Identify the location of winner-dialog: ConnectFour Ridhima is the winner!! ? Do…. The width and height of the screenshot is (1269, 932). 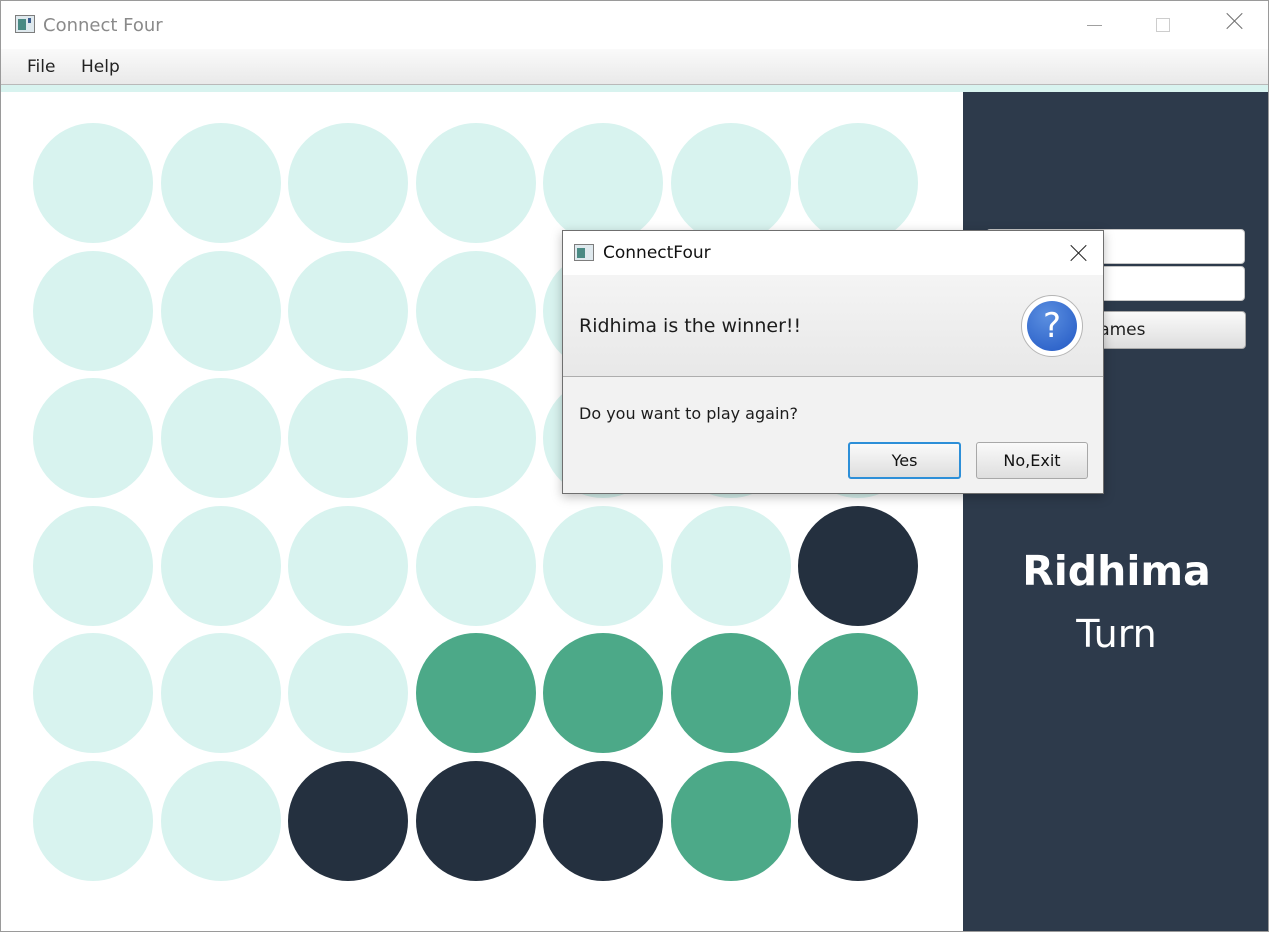
(833, 362).